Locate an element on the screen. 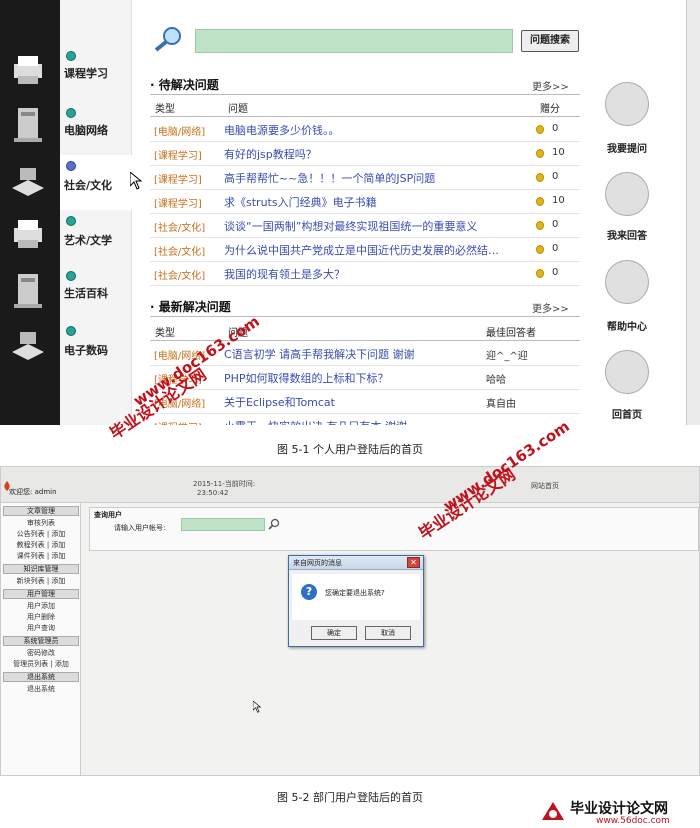  category-computer: 电脑网络 is located at coordinates (96, 127).